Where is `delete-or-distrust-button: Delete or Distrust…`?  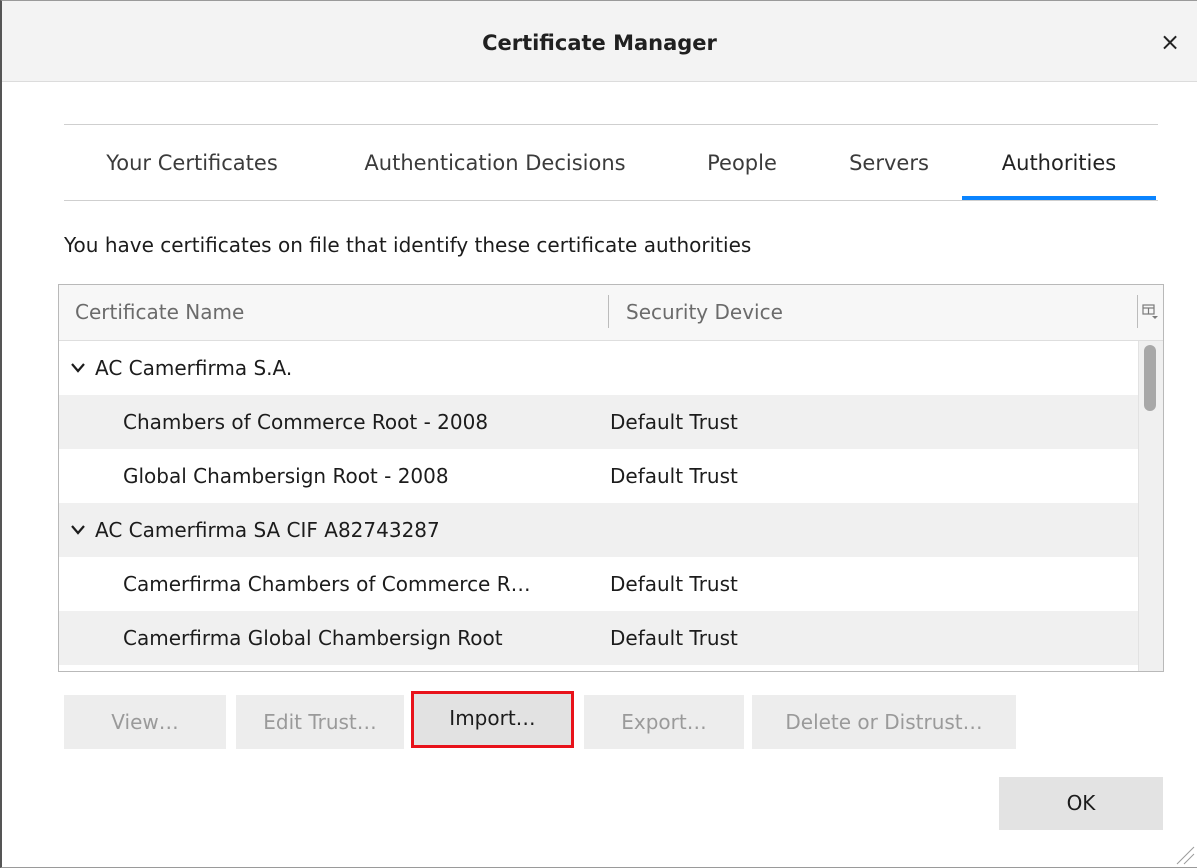
delete-or-distrust-button: Delete or Distrust… is located at coordinates (884, 722).